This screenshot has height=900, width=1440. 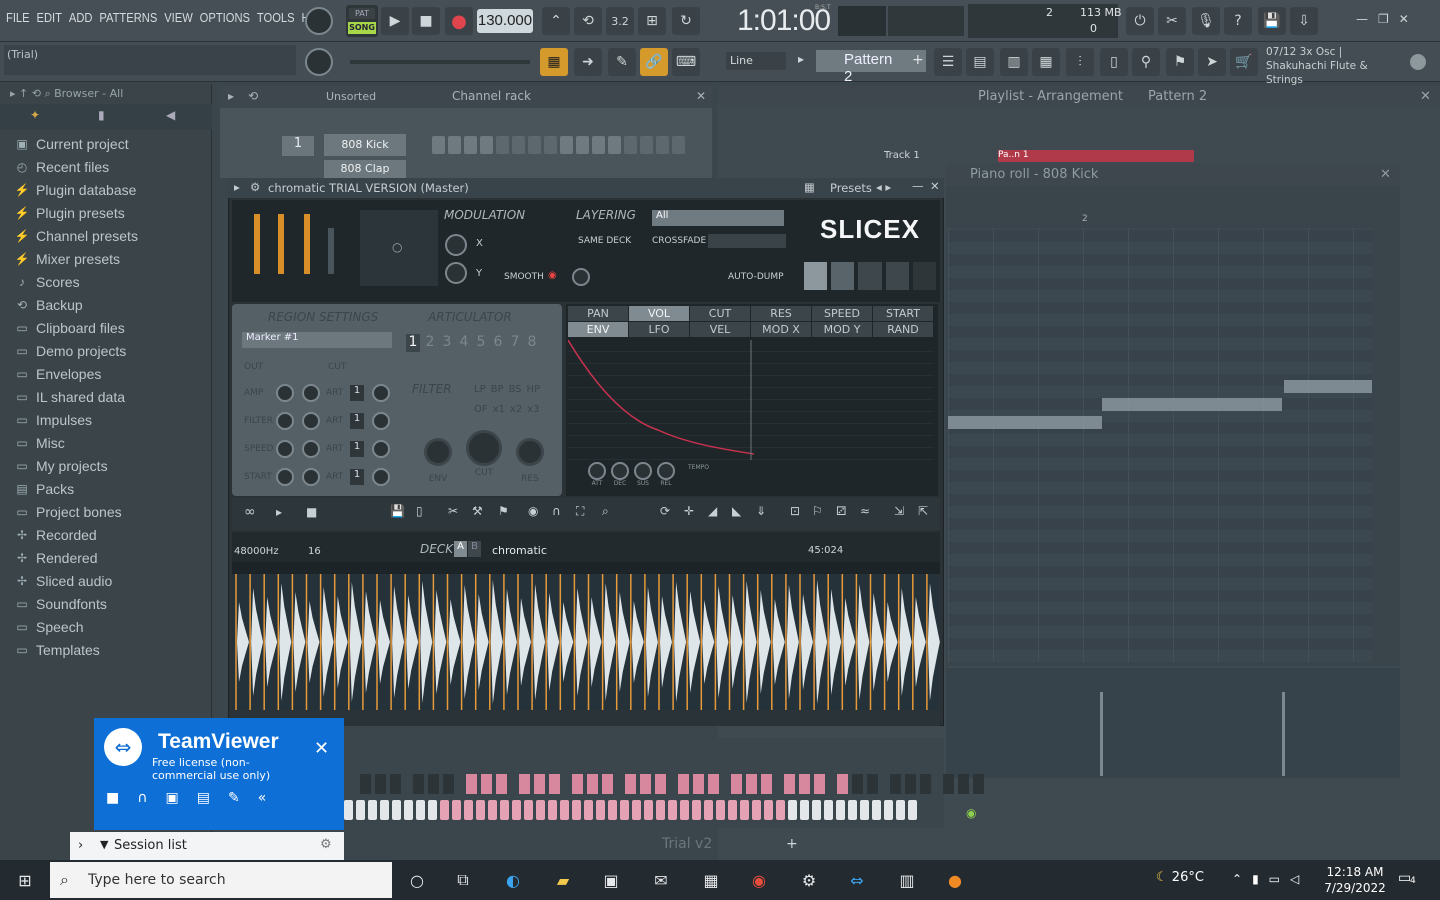 What do you see at coordinates (112, 396) in the screenshot?
I see `browser-item: ▭ IL shared data` at bounding box center [112, 396].